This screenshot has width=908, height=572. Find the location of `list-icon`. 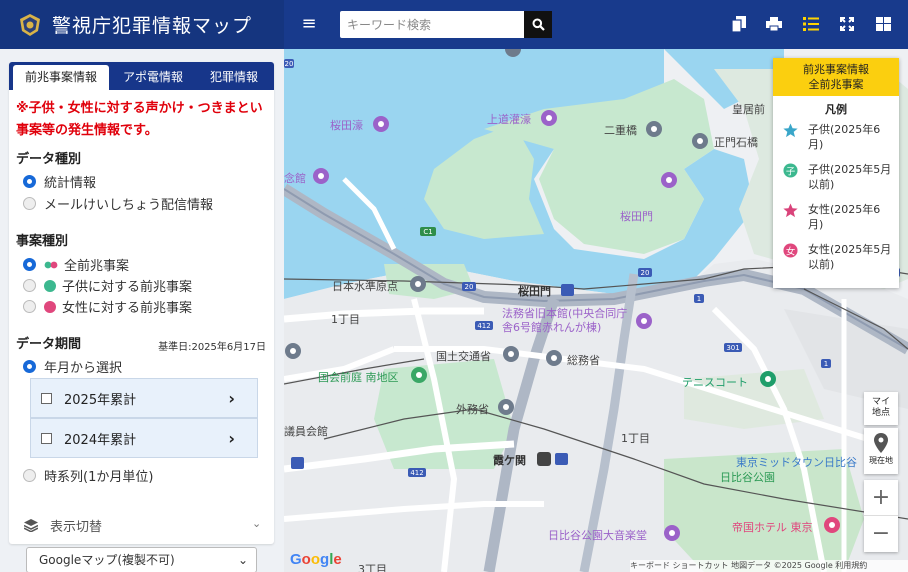

list-icon is located at coordinates (811, 24).